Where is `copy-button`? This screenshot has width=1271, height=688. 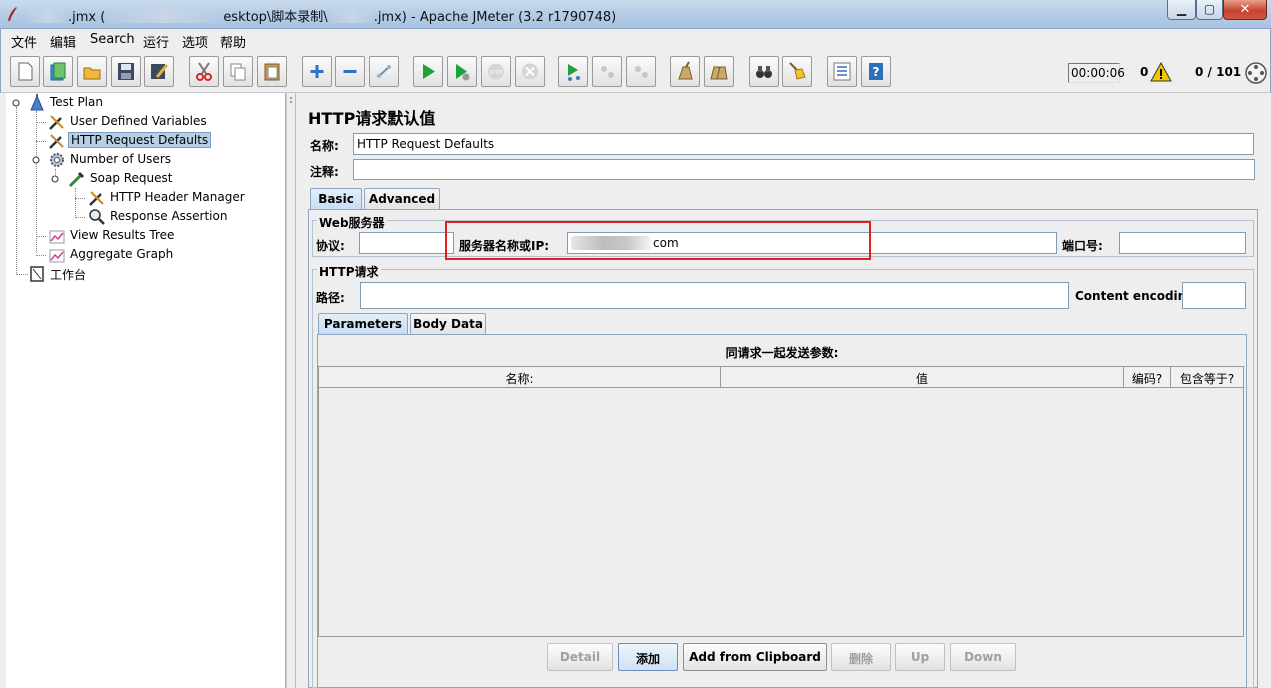
copy-button is located at coordinates (238, 71).